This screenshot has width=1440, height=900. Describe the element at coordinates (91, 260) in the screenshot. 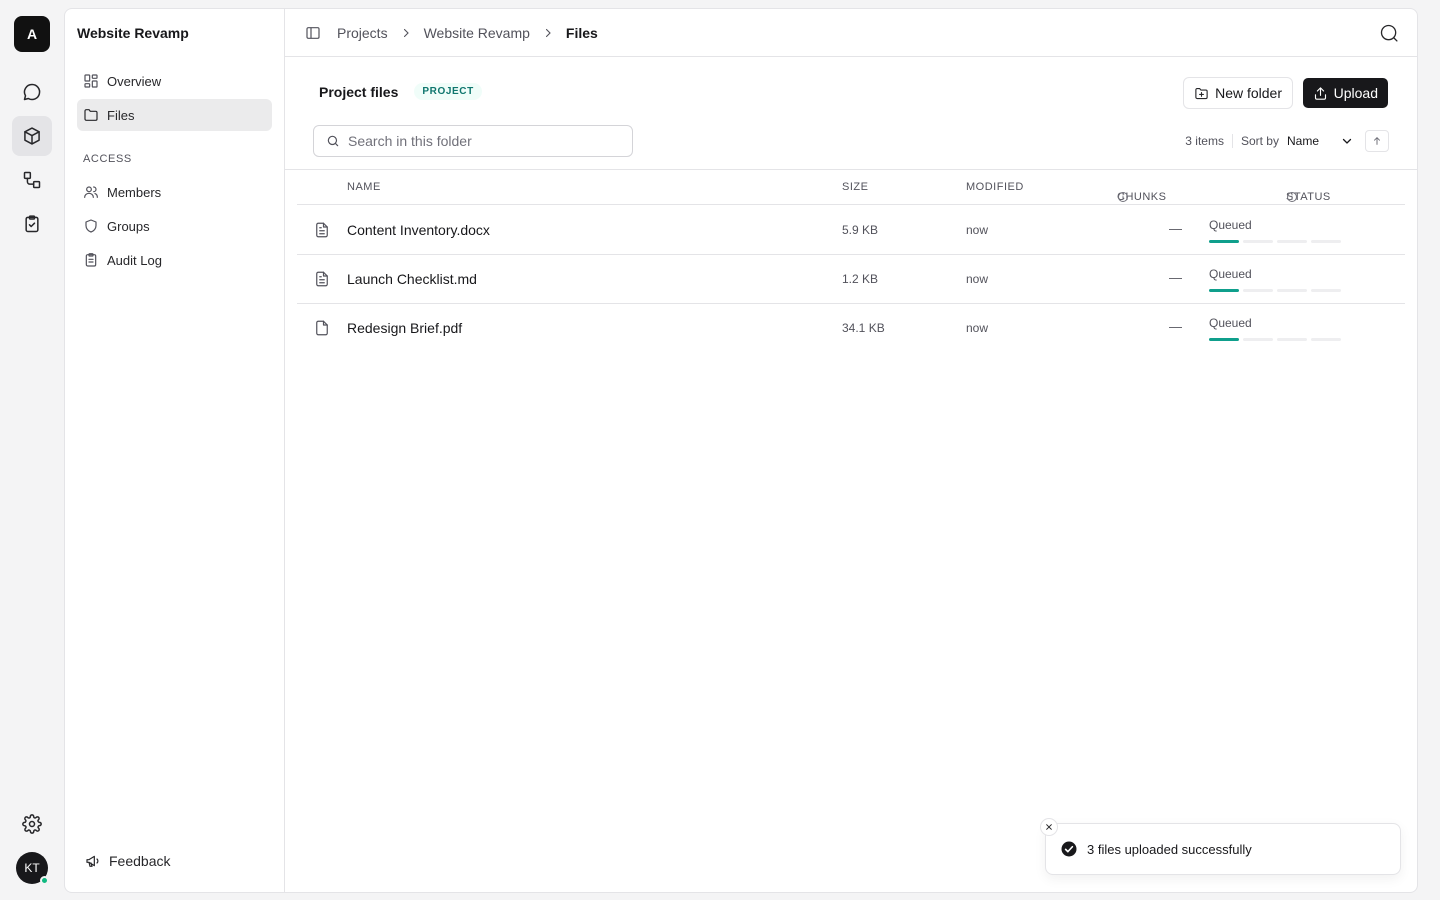

I see `clipboard-icon` at that location.